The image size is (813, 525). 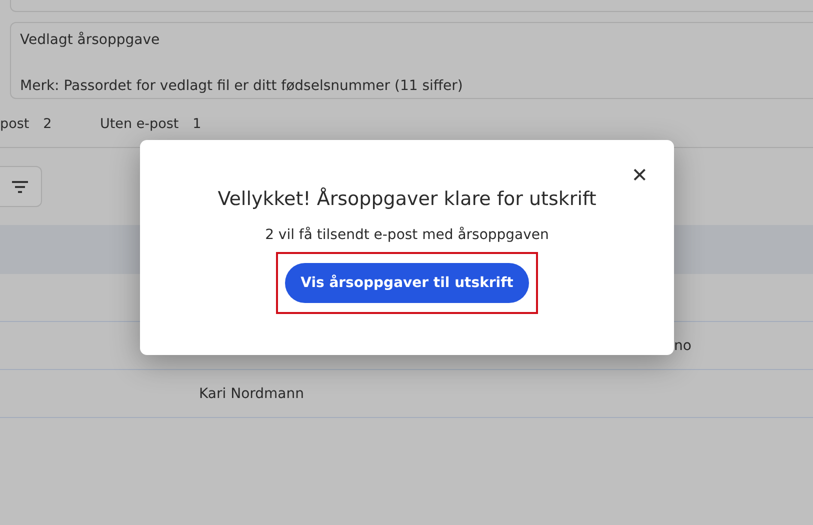 I want to click on count-label: Uten e-post, so click(x=139, y=124).